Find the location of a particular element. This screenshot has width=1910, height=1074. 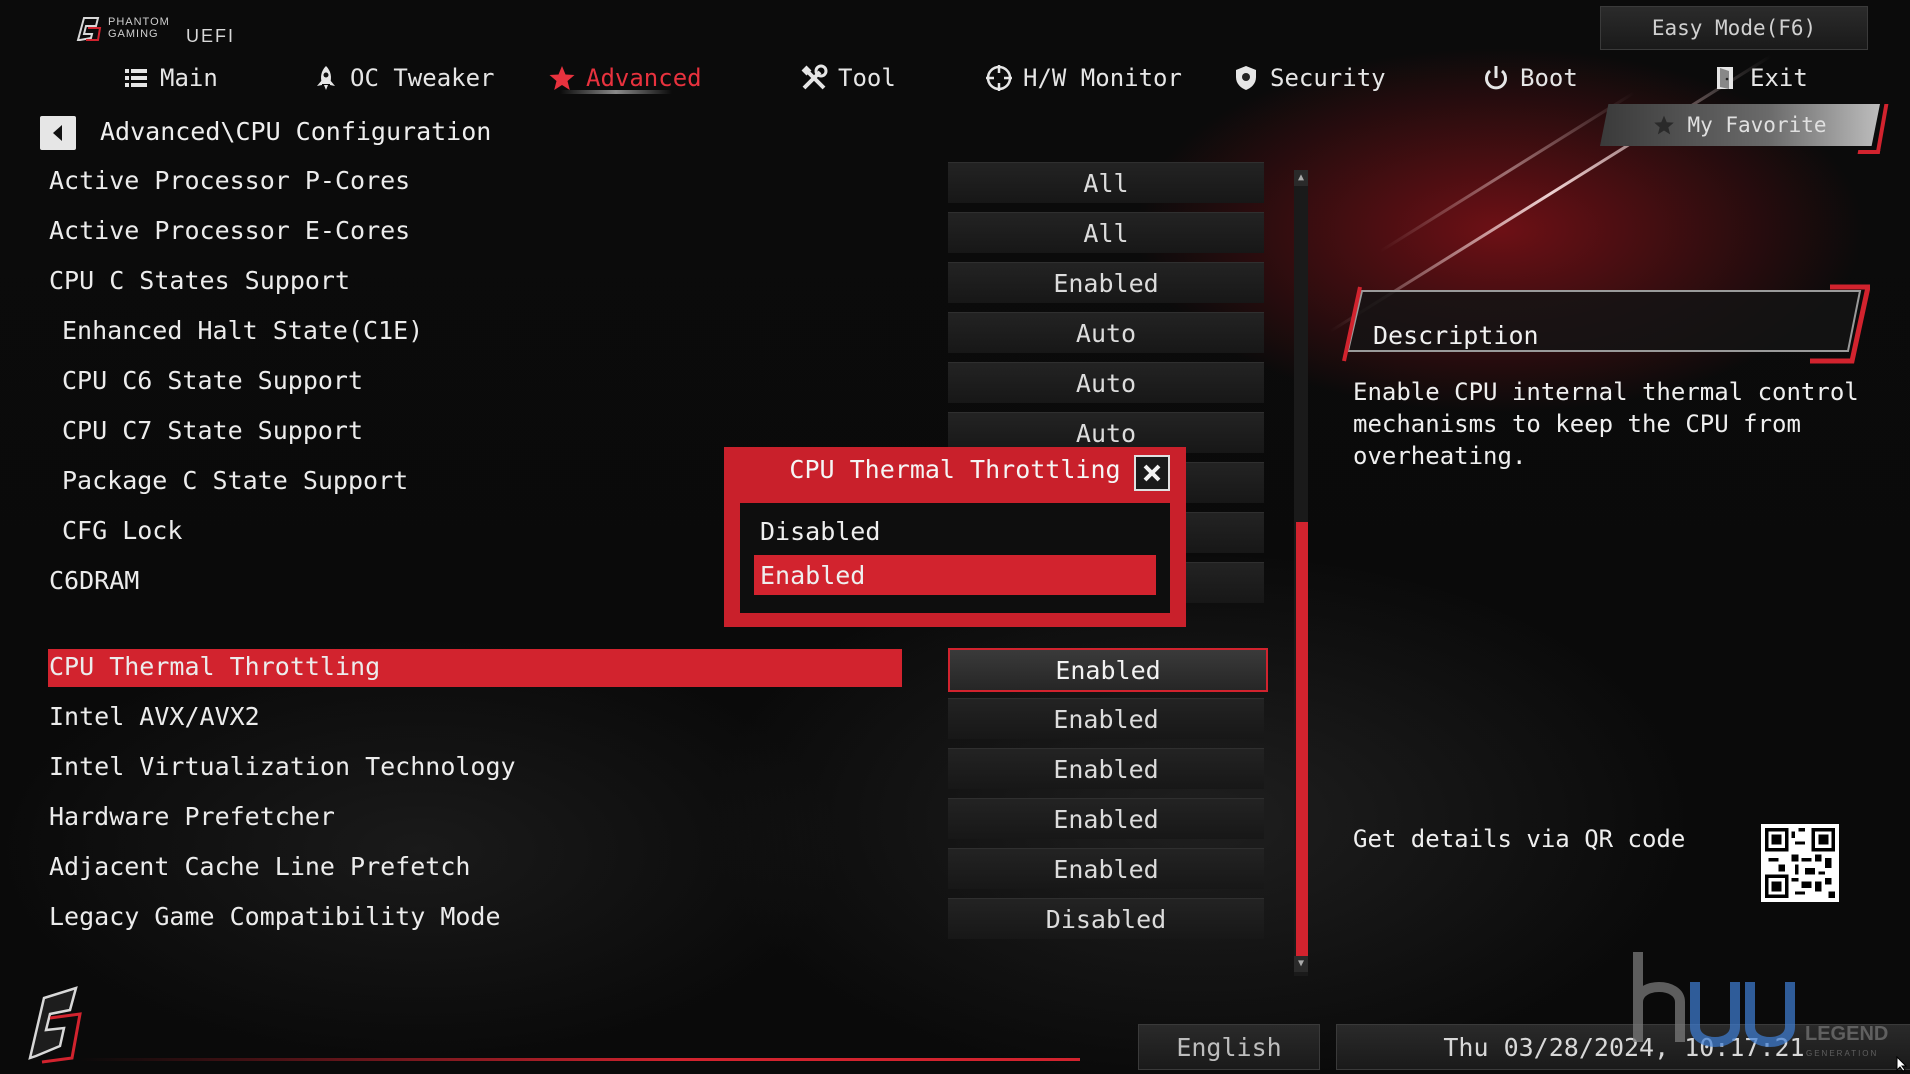

language-button: English is located at coordinates (1229, 1047).